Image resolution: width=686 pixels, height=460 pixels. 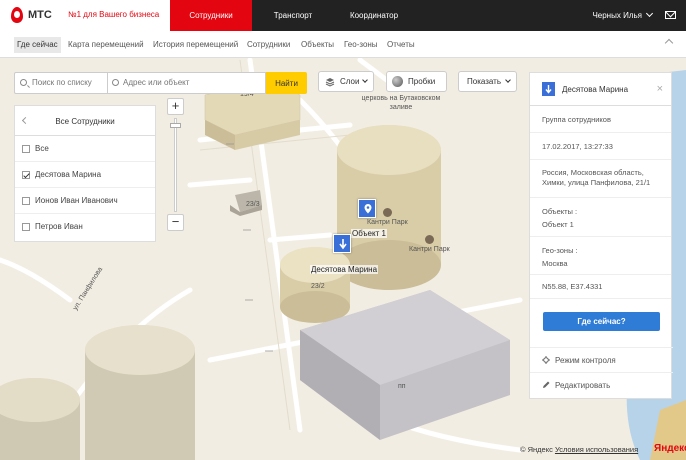 I want to click on place-label-kantri-1: Кантри Парк, so click(x=387, y=222).